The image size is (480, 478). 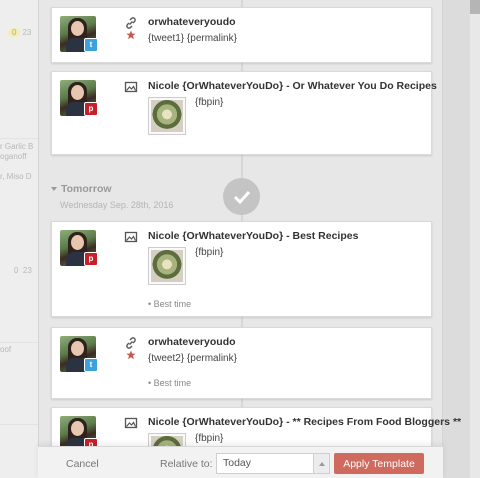 What do you see at coordinates (54, 189) in the screenshot?
I see `caret-down-icon` at bounding box center [54, 189].